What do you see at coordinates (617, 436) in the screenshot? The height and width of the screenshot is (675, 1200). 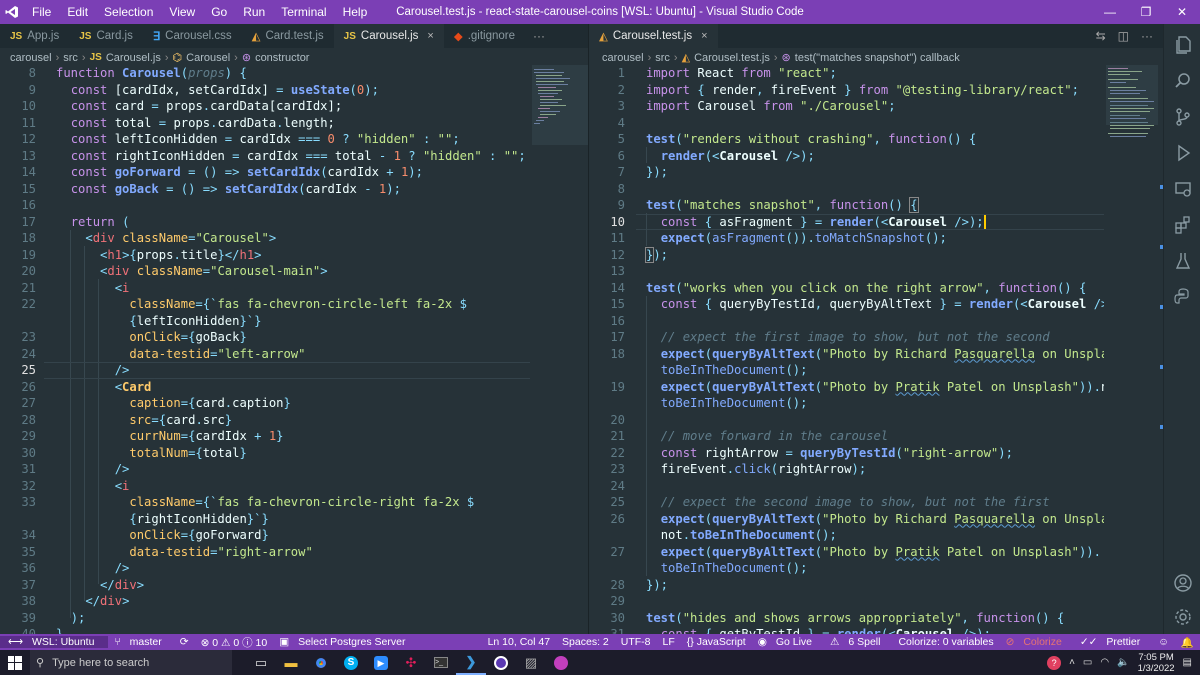 I see `line-number: 21` at bounding box center [617, 436].